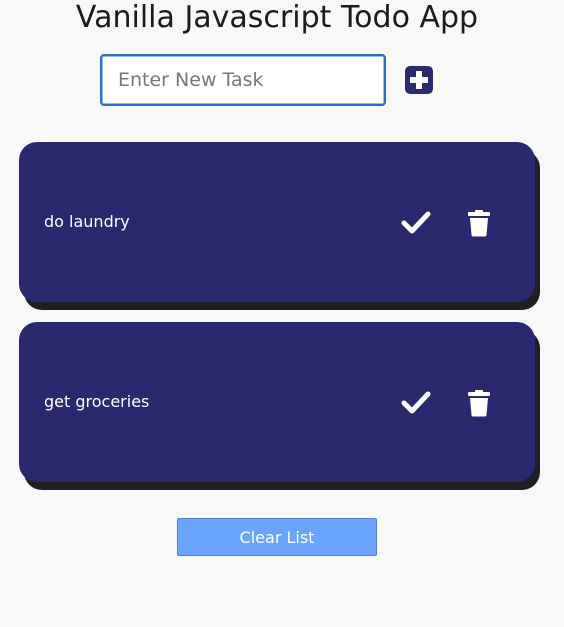 Image resolution: width=564 pixels, height=627 pixels. Describe the element at coordinates (277, 17) in the screenshot. I see `app-title: Vanilla Javascript Todo App` at that location.